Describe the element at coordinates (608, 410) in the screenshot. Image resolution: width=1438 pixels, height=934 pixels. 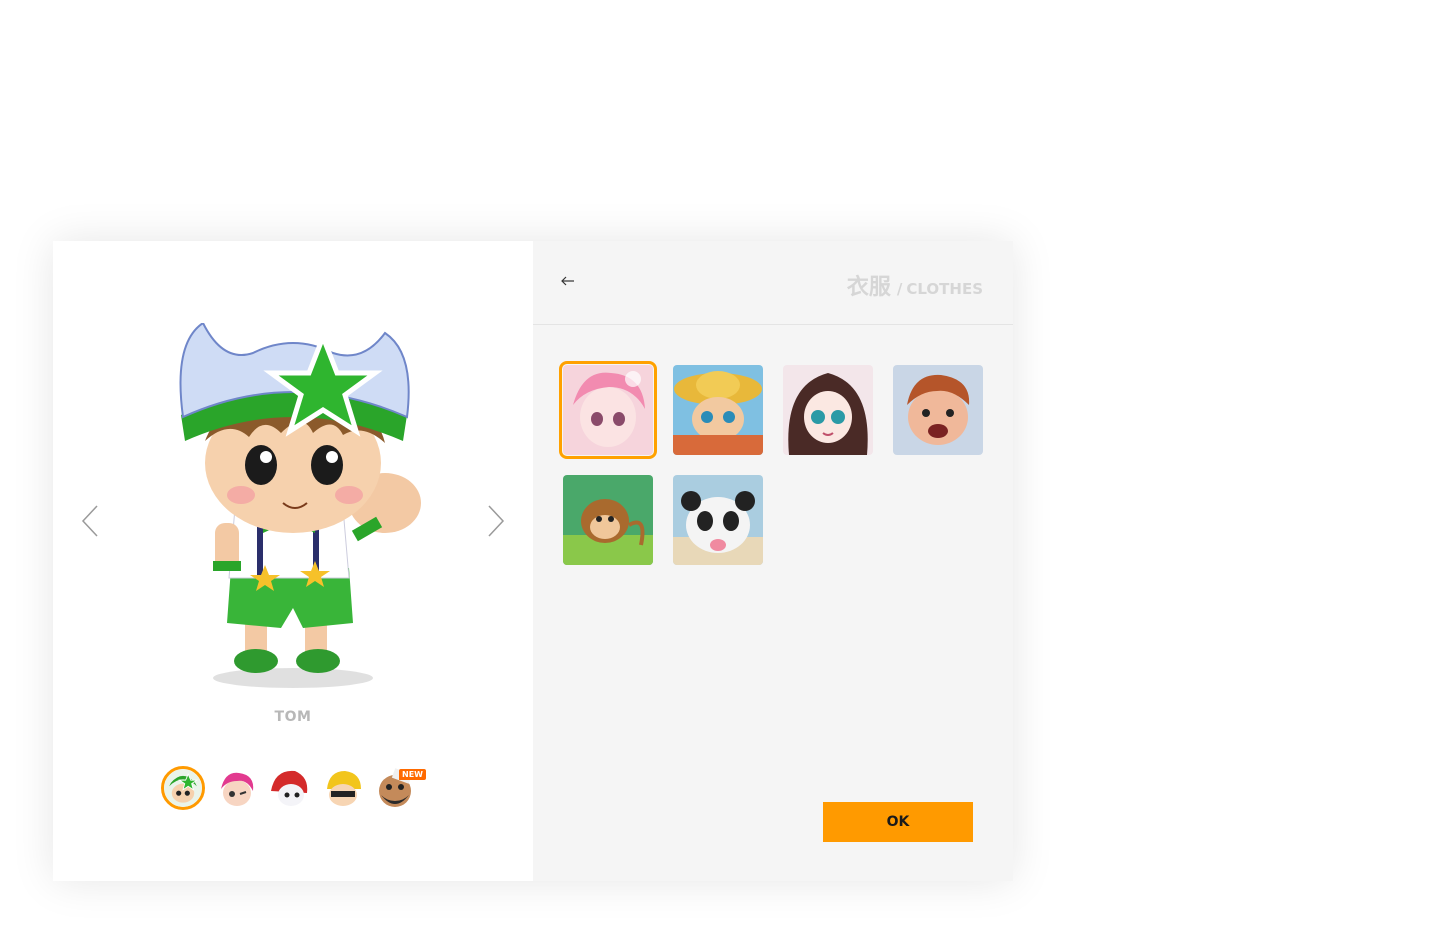
I see `clothes-tile-pink-doll` at that location.